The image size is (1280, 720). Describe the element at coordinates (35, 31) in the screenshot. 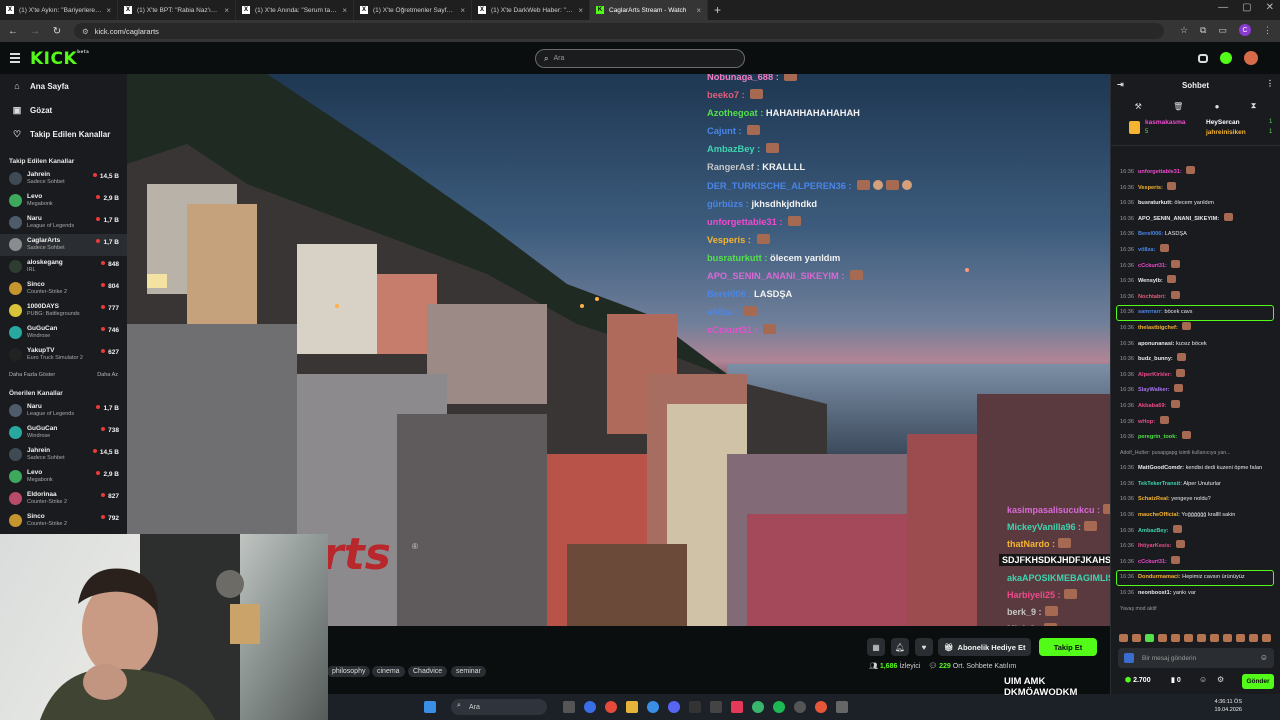

I see `forward-icon: →` at that location.